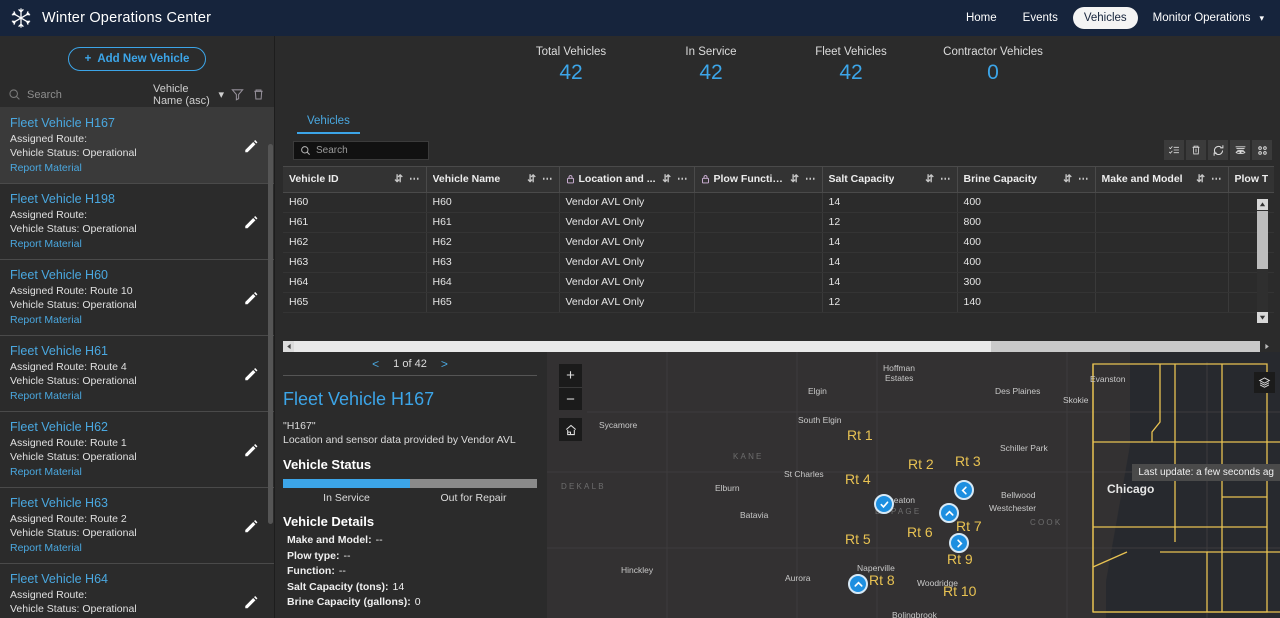 This screenshot has height=618, width=1280. Describe the element at coordinates (270, 334) in the screenshot. I see `sidebar-scrollbar` at that location.